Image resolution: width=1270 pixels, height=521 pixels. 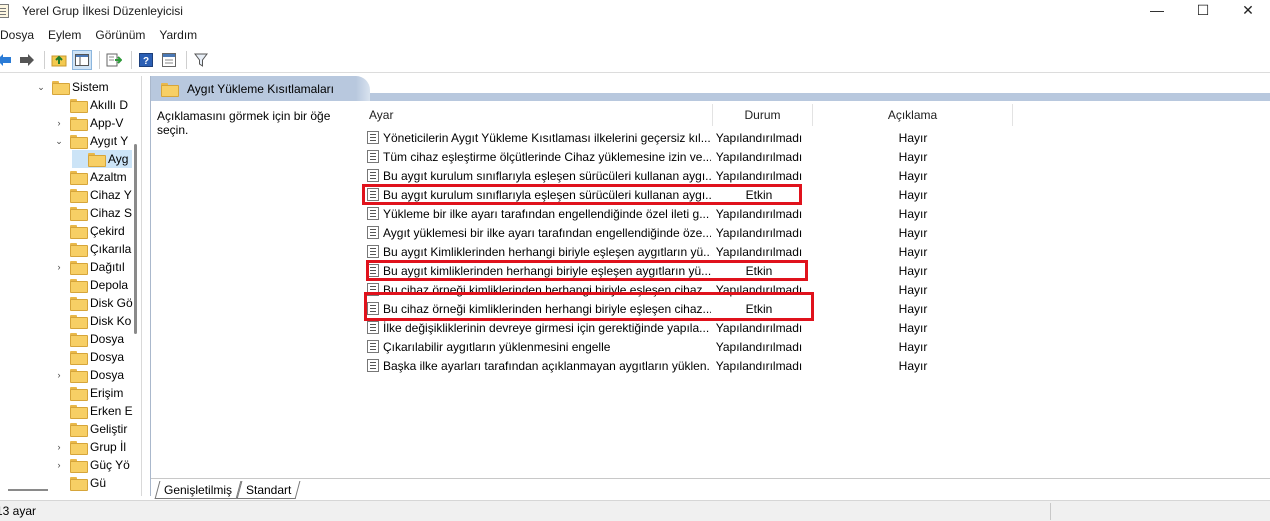 I want to click on filter-icon, so click(x=201, y=60).